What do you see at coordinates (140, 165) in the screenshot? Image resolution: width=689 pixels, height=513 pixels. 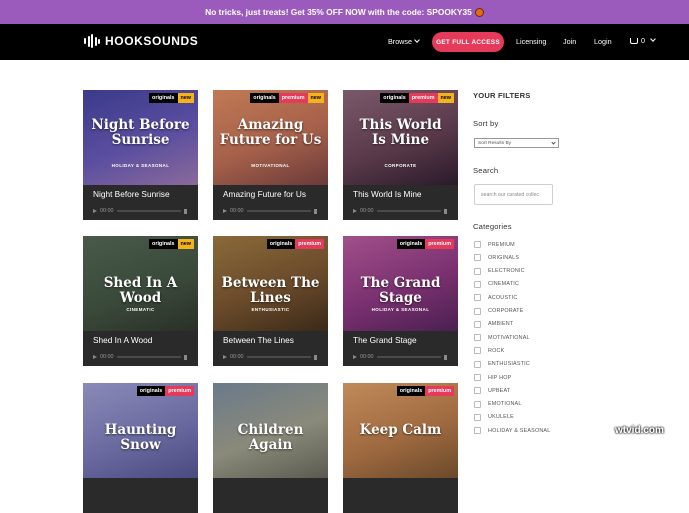 I see `artwork-genre: HOLIDAY & SEASONAL` at bounding box center [140, 165].